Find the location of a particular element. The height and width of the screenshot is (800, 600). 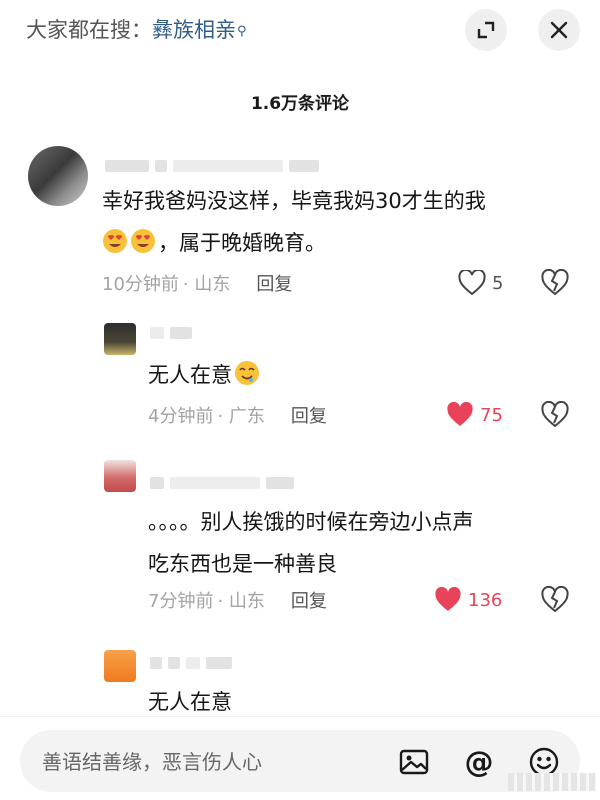

comment-time: 4分钟前 is located at coordinates (181, 416).